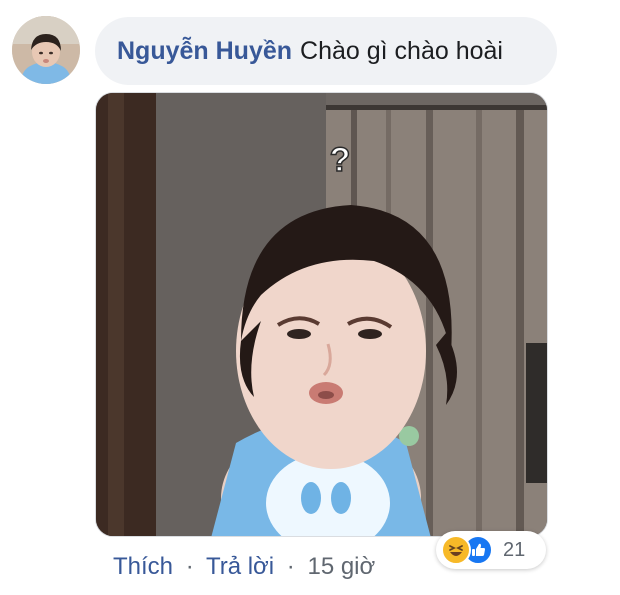 Image resolution: width=620 pixels, height=595 pixels. I want to click on reply-link: Trả lời, so click(240, 566).